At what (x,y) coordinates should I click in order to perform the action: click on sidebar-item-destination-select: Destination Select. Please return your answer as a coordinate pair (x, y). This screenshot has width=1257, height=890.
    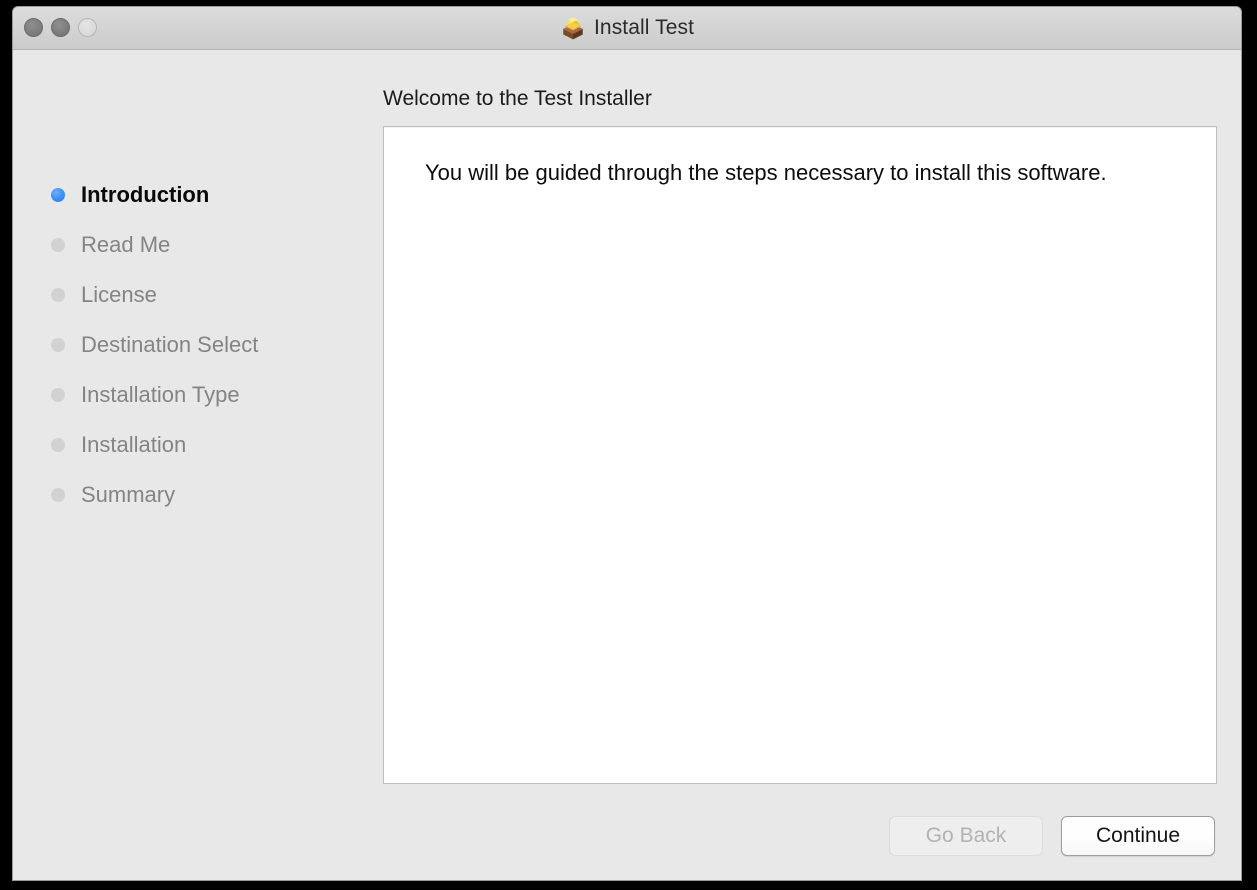
    Looking at the image, I should click on (206, 345).